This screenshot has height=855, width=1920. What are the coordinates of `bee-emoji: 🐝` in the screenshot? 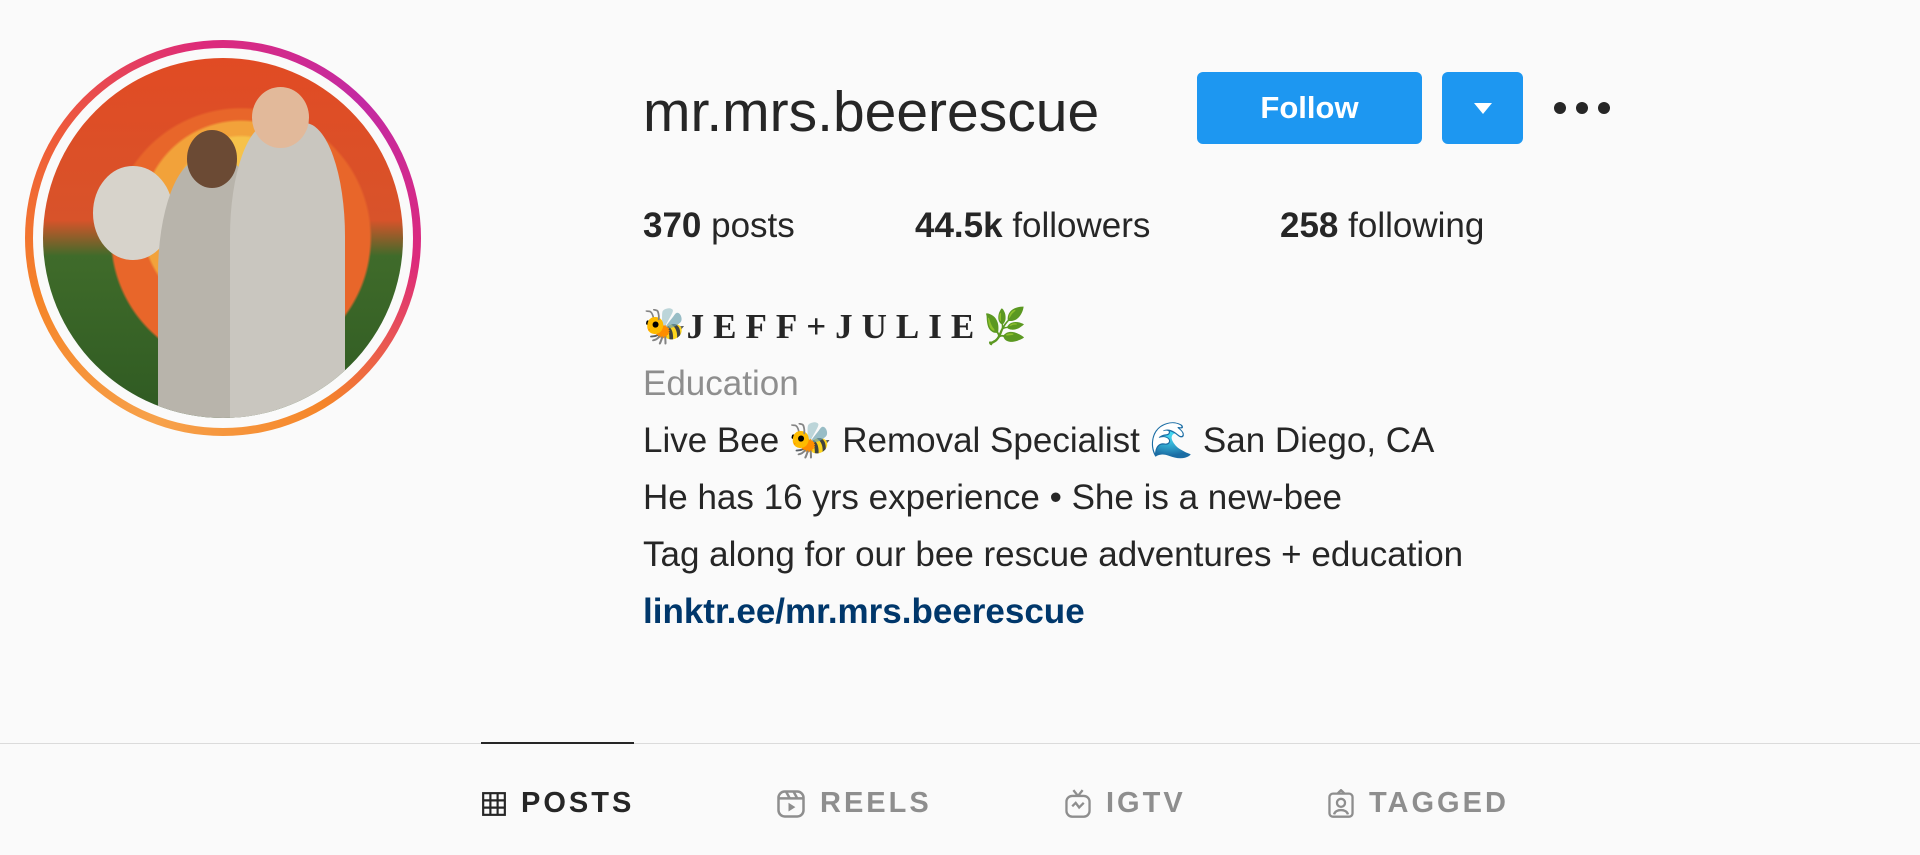 It's located at (665, 326).